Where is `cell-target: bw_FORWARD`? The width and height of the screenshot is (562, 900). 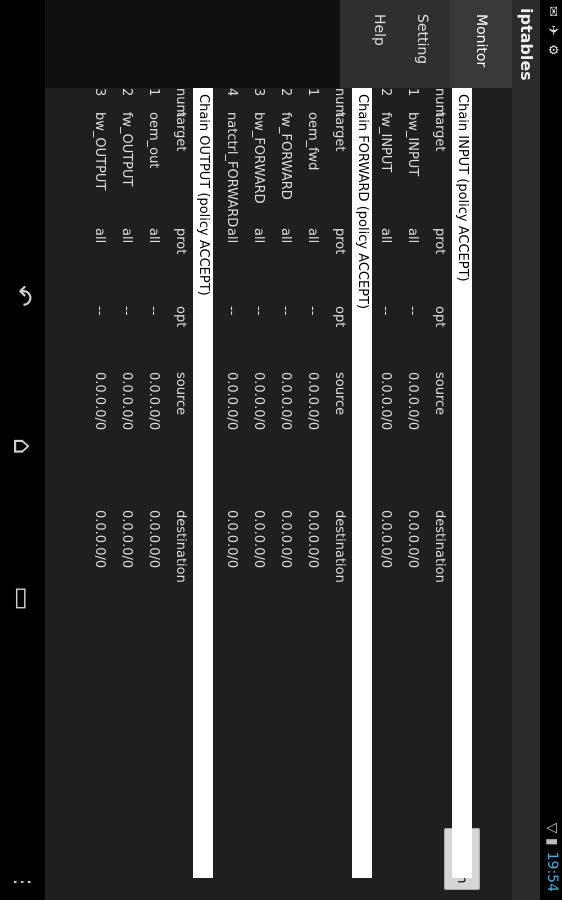
cell-target: bw_FORWARD is located at coordinates (258, 158).